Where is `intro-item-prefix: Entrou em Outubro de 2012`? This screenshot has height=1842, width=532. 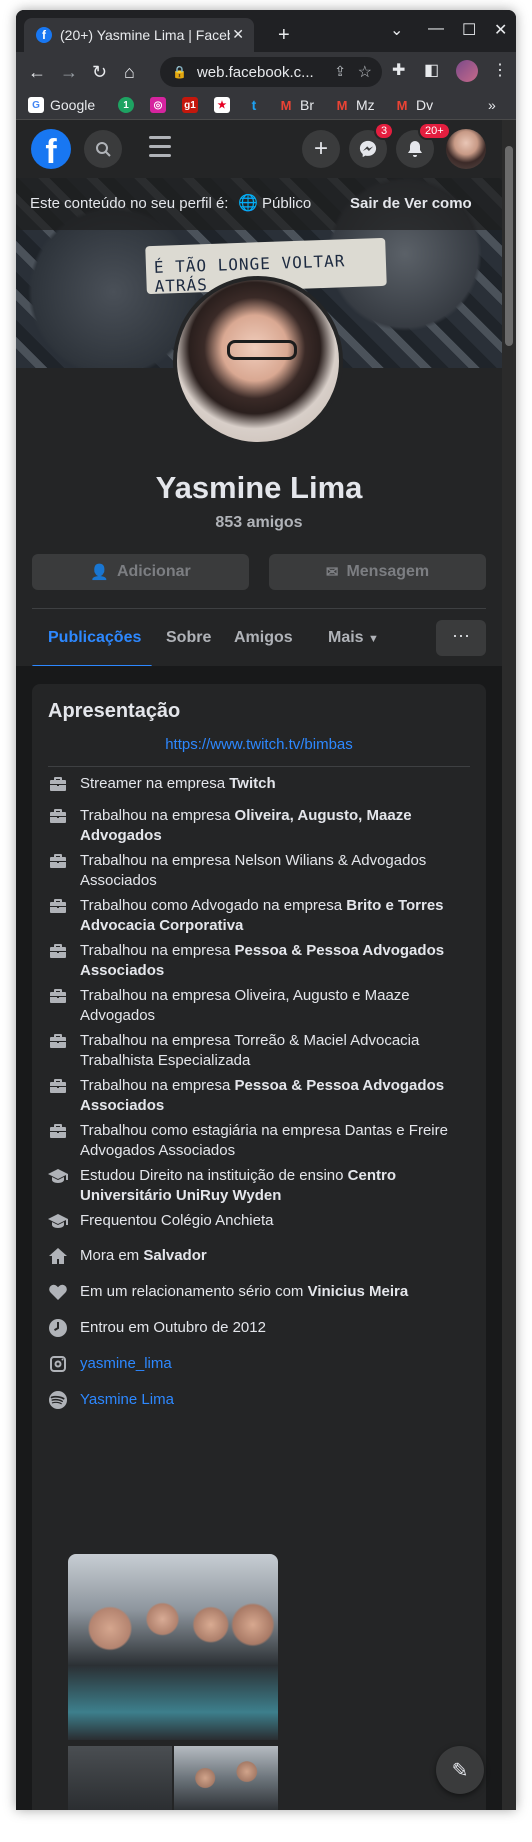
intro-item-prefix: Entrou em Outubro de 2012 is located at coordinates (173, 1327).